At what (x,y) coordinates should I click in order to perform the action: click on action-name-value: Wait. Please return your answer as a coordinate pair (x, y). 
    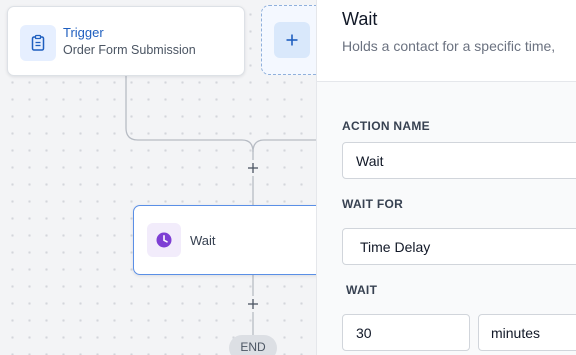
    Looking at the image, I should click on (370, 160).